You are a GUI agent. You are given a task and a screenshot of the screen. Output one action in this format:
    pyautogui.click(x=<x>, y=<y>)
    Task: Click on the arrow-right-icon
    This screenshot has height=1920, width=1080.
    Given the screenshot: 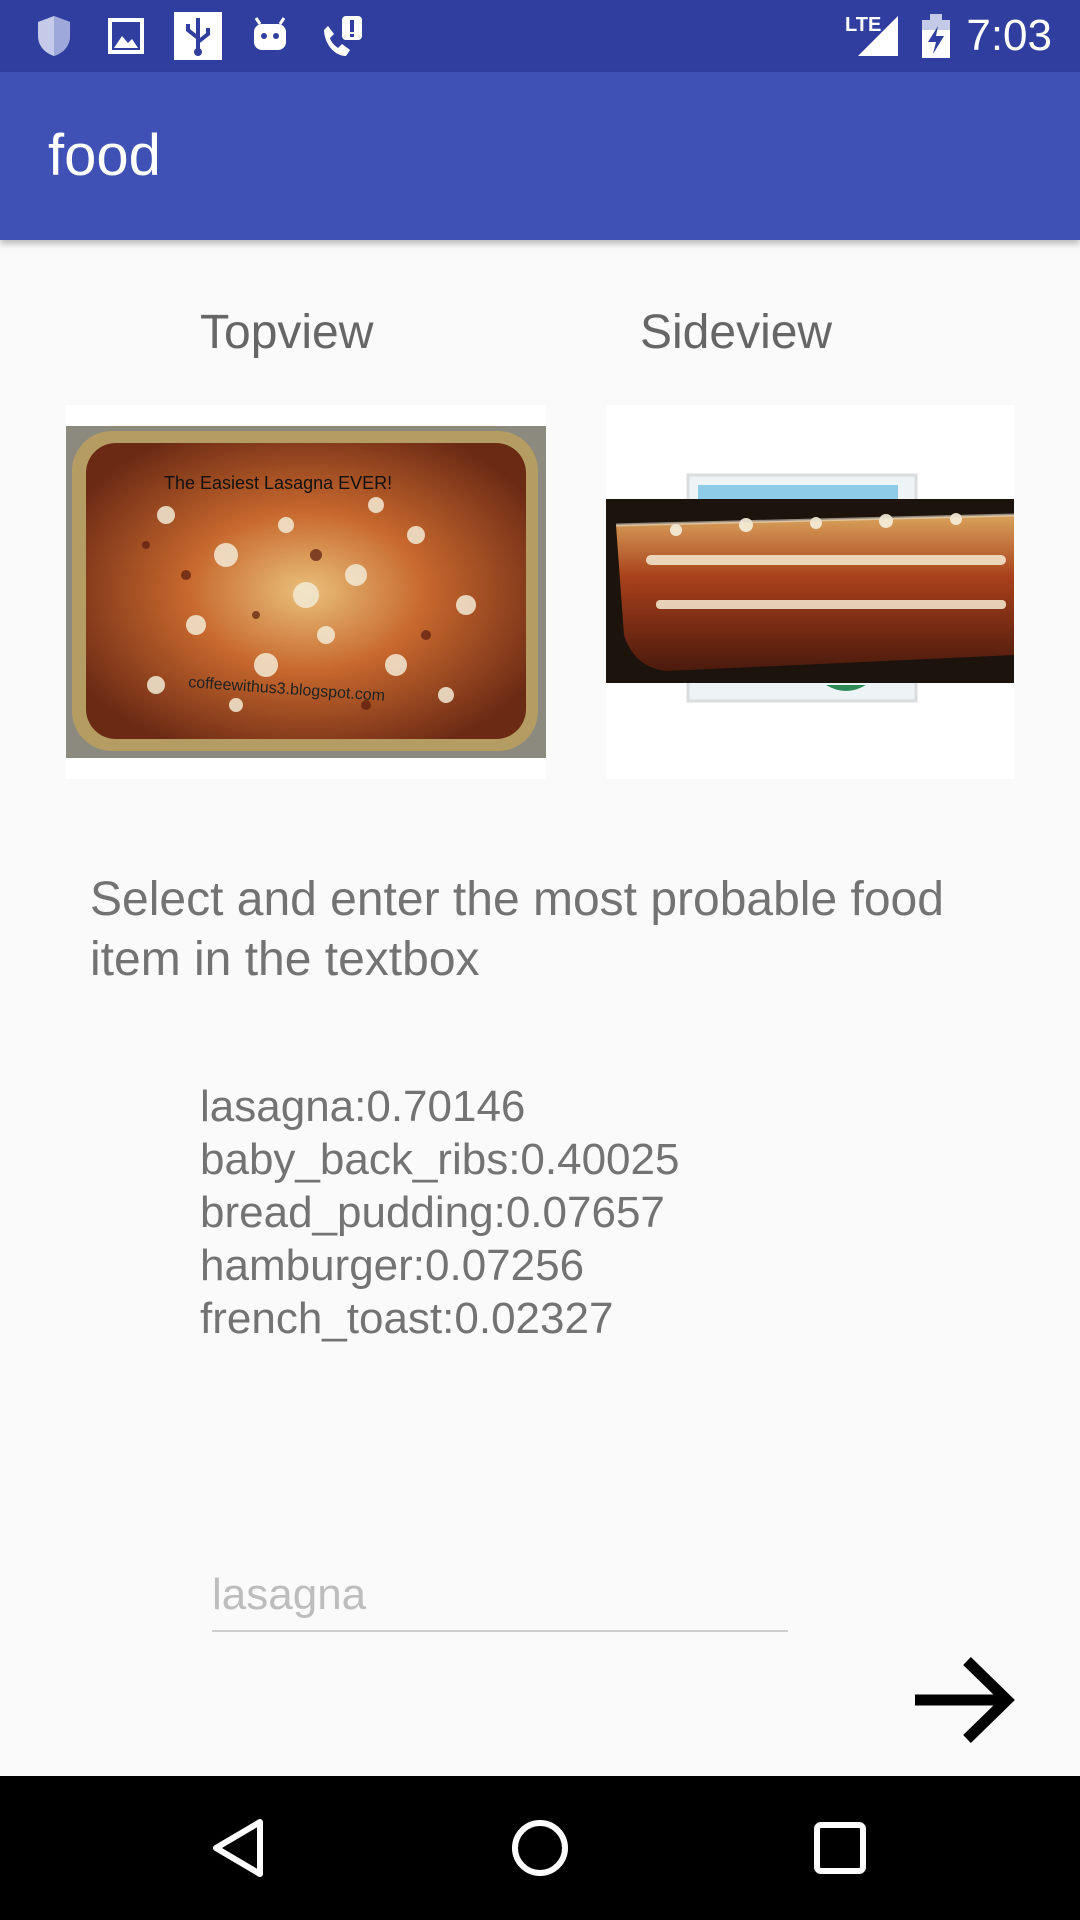 What is the action you would take?
    pyautogui.click(x=965, y=1700)
    